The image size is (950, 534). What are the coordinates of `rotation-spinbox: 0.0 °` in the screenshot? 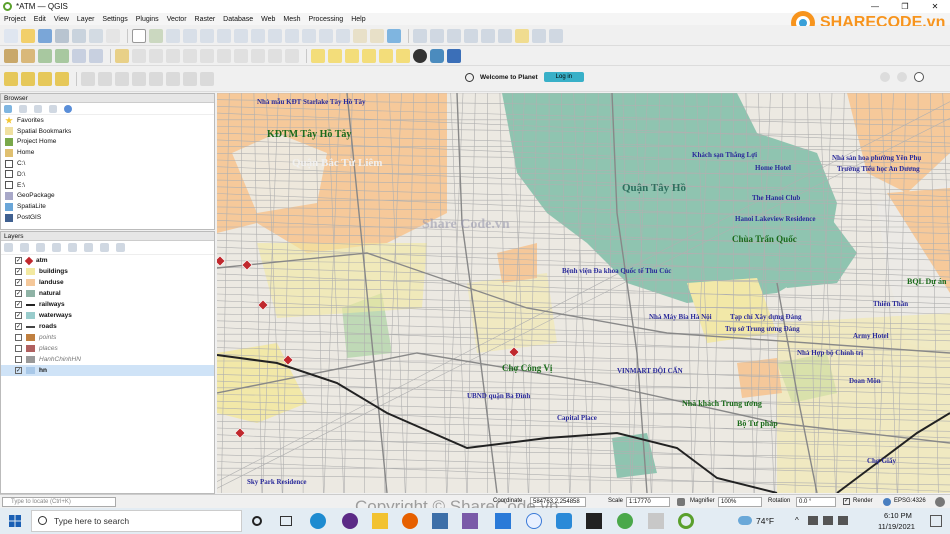 It's located at (816, 502).